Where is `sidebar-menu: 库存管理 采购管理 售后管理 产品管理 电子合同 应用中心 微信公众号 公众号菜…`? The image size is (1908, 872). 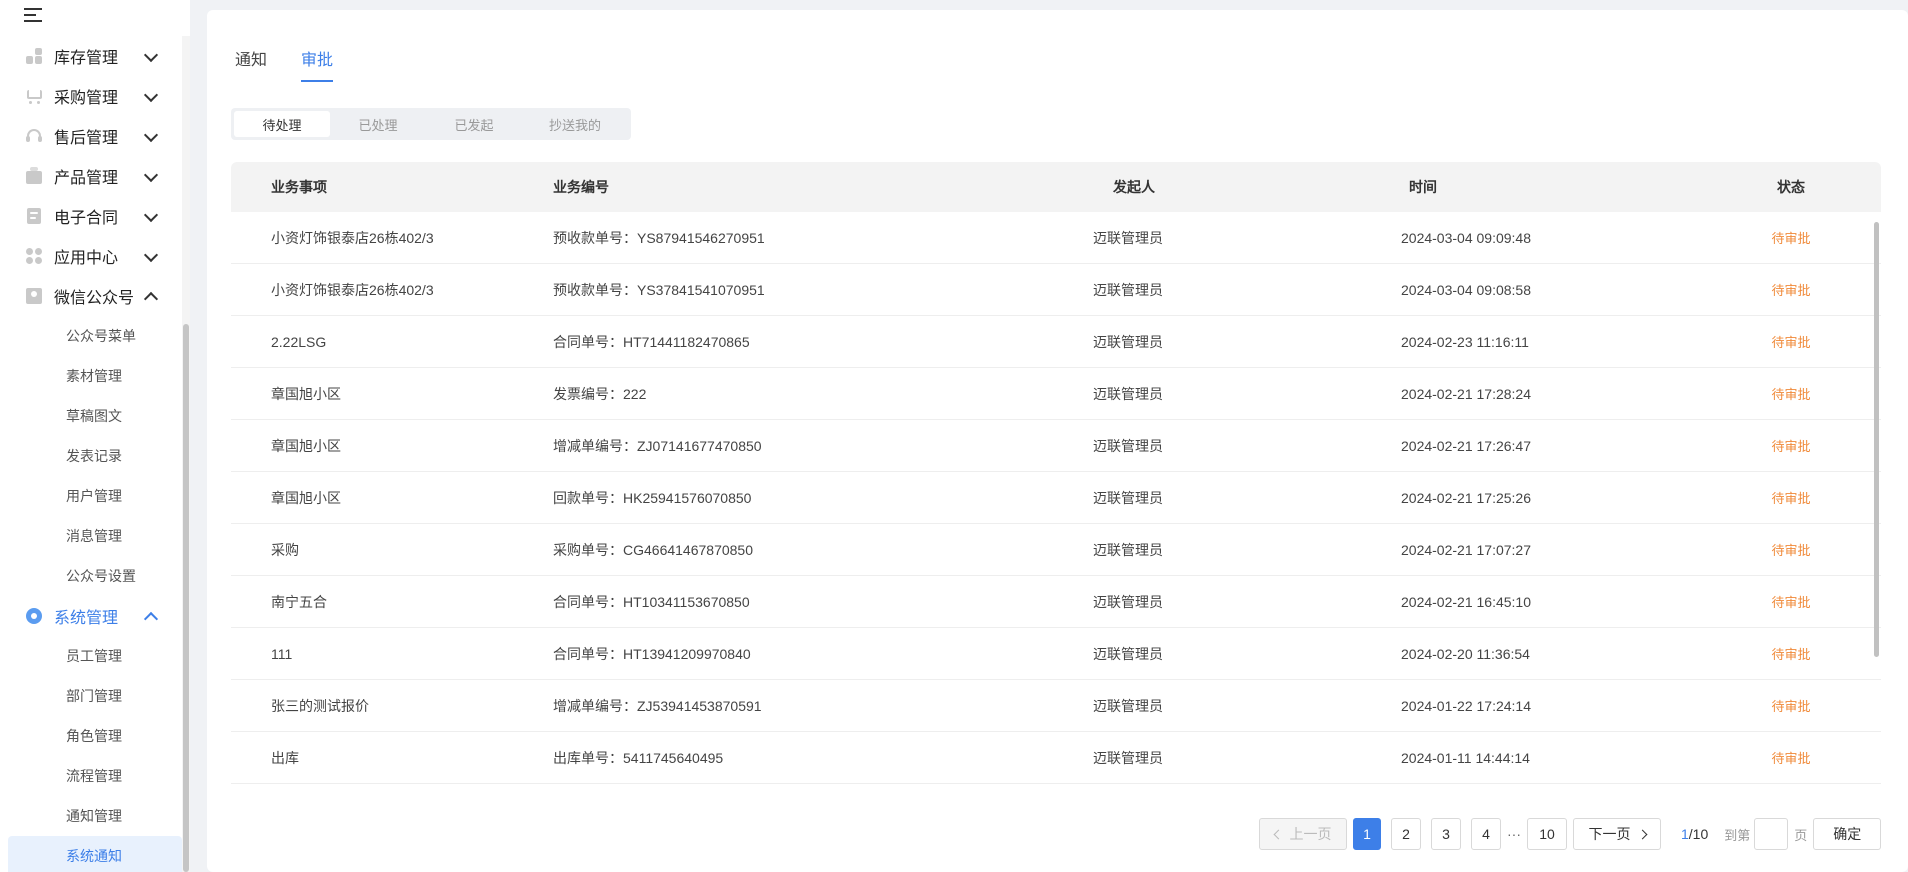
sidebar-menu: 库存管理 采购管理 售后管理 产品管理 电子合同 应用中心 微信公众号 公众号菜… is located at coordinates (95, 454).